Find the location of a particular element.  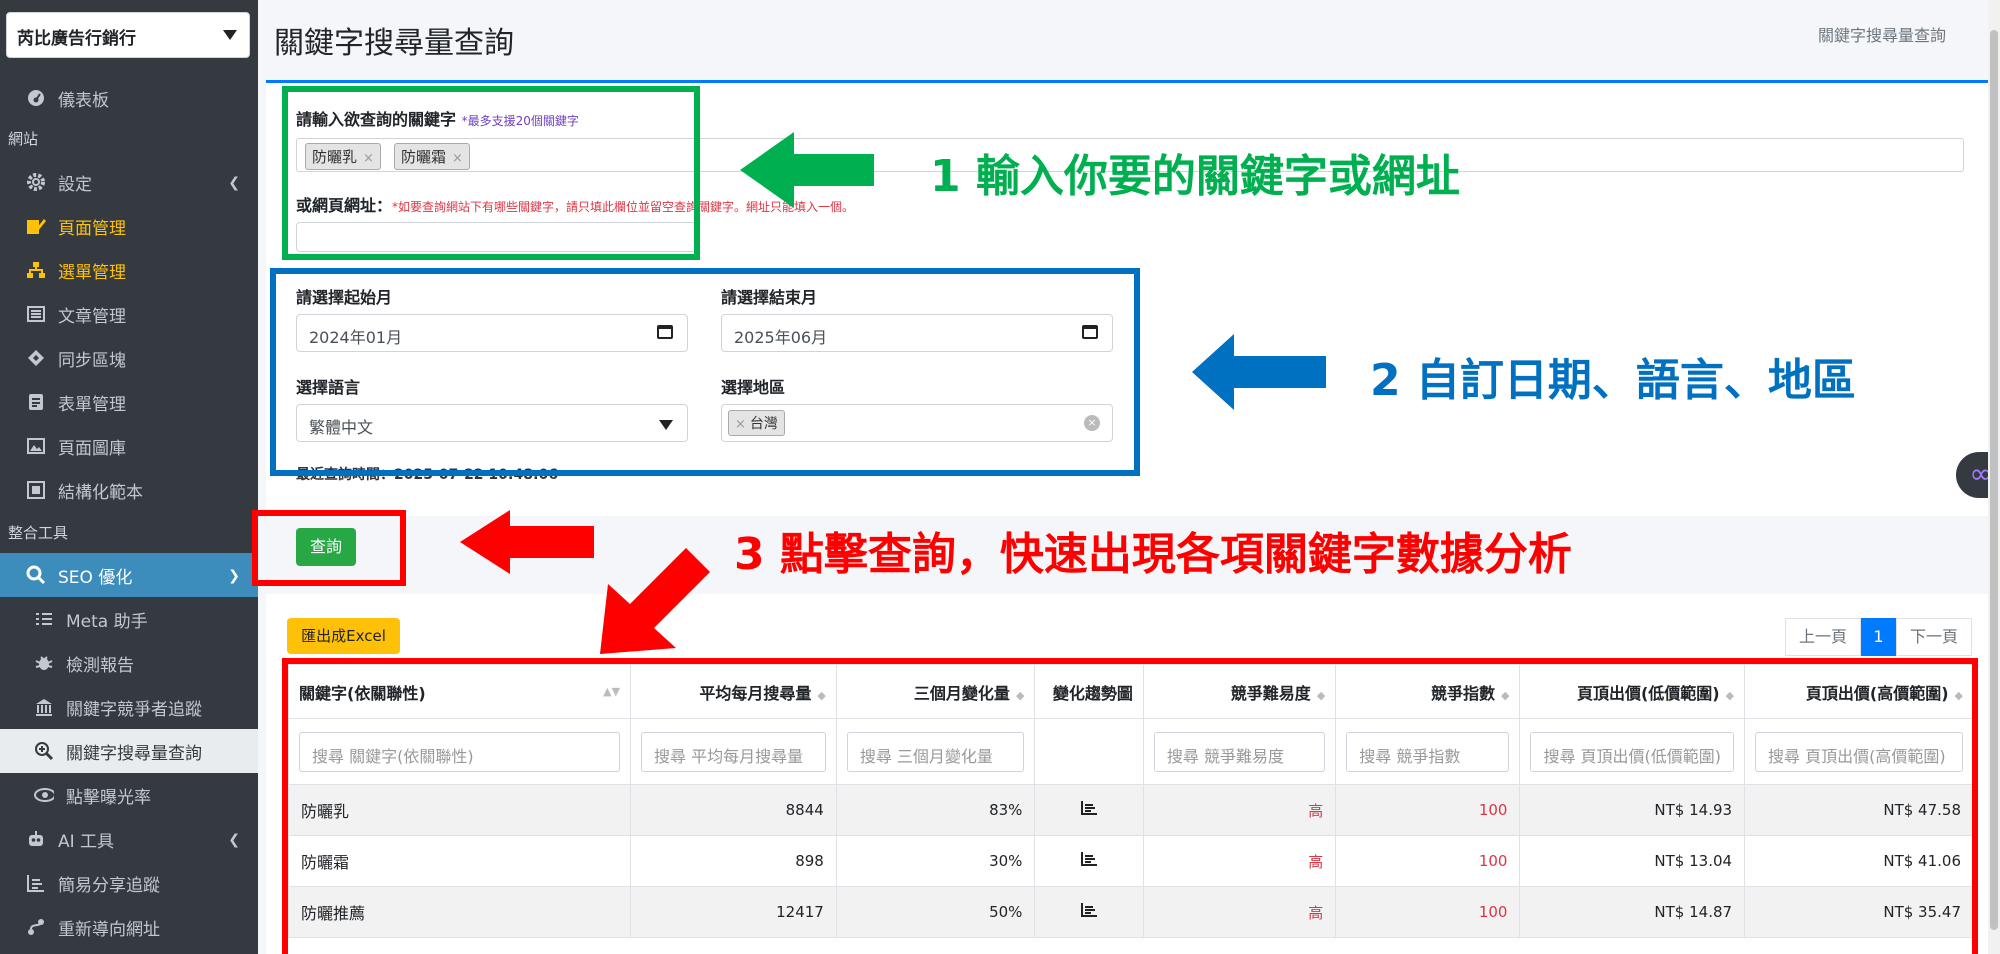

sidebar-item-label: 關鍵字搜尋量查詢 is located at coordinates (134, 753).